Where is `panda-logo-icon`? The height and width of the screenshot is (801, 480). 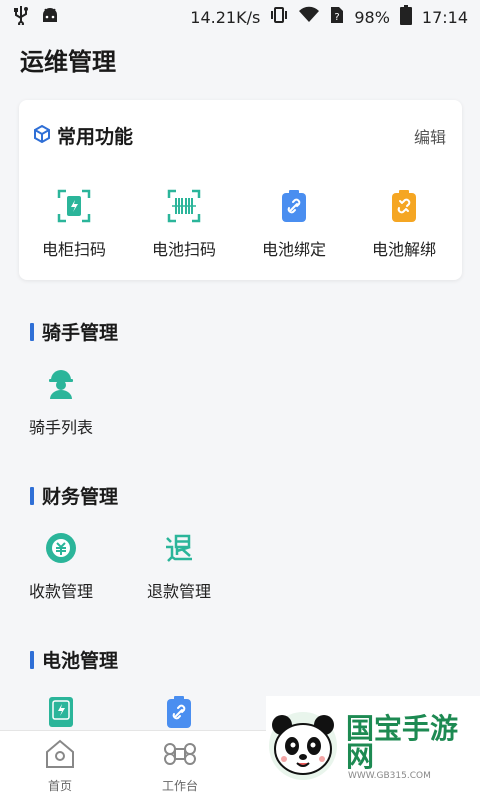 panda-logo-icon is located at coordinates (303, 748).